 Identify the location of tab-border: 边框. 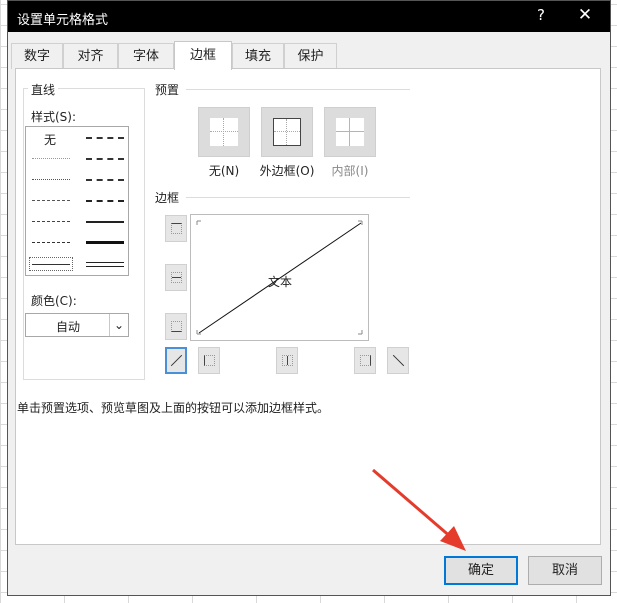
(203, 55).